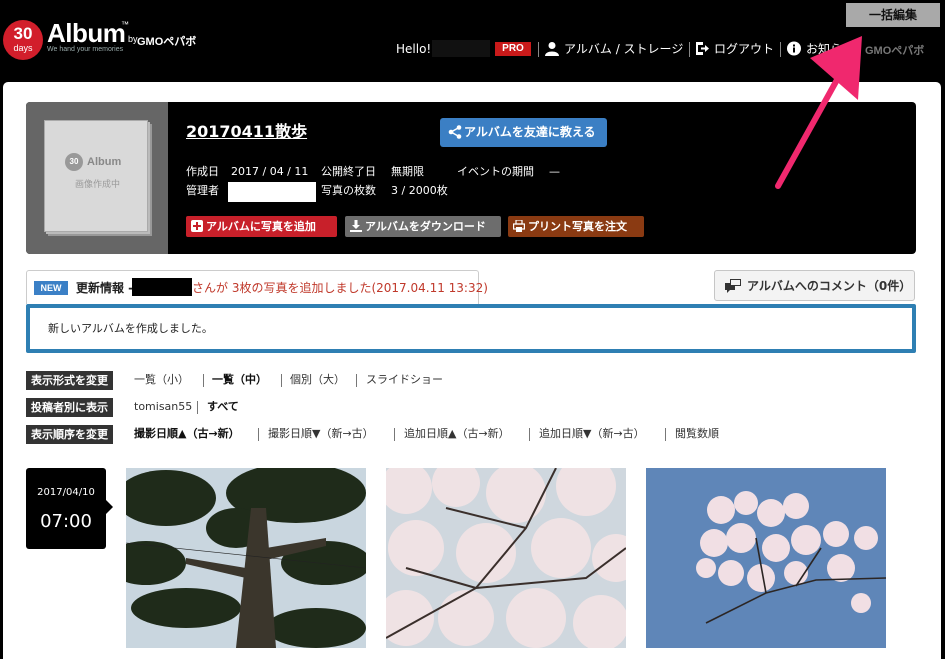 The height and width of the screenshot is (659, 945). Describe the element at coordinates (461, 48) in the screenshot. I see `username-redacted` at that location.